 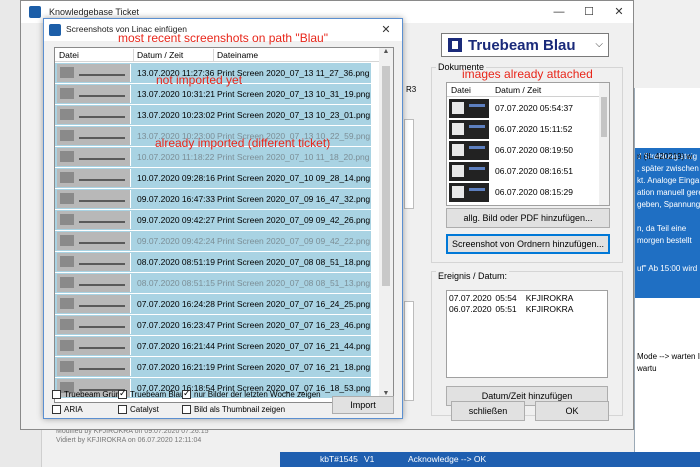 What do you see at coordinates (144, 409) in the screenshot?
I see `checkbox-label: Catalyst` at bounding box center [144, 409].